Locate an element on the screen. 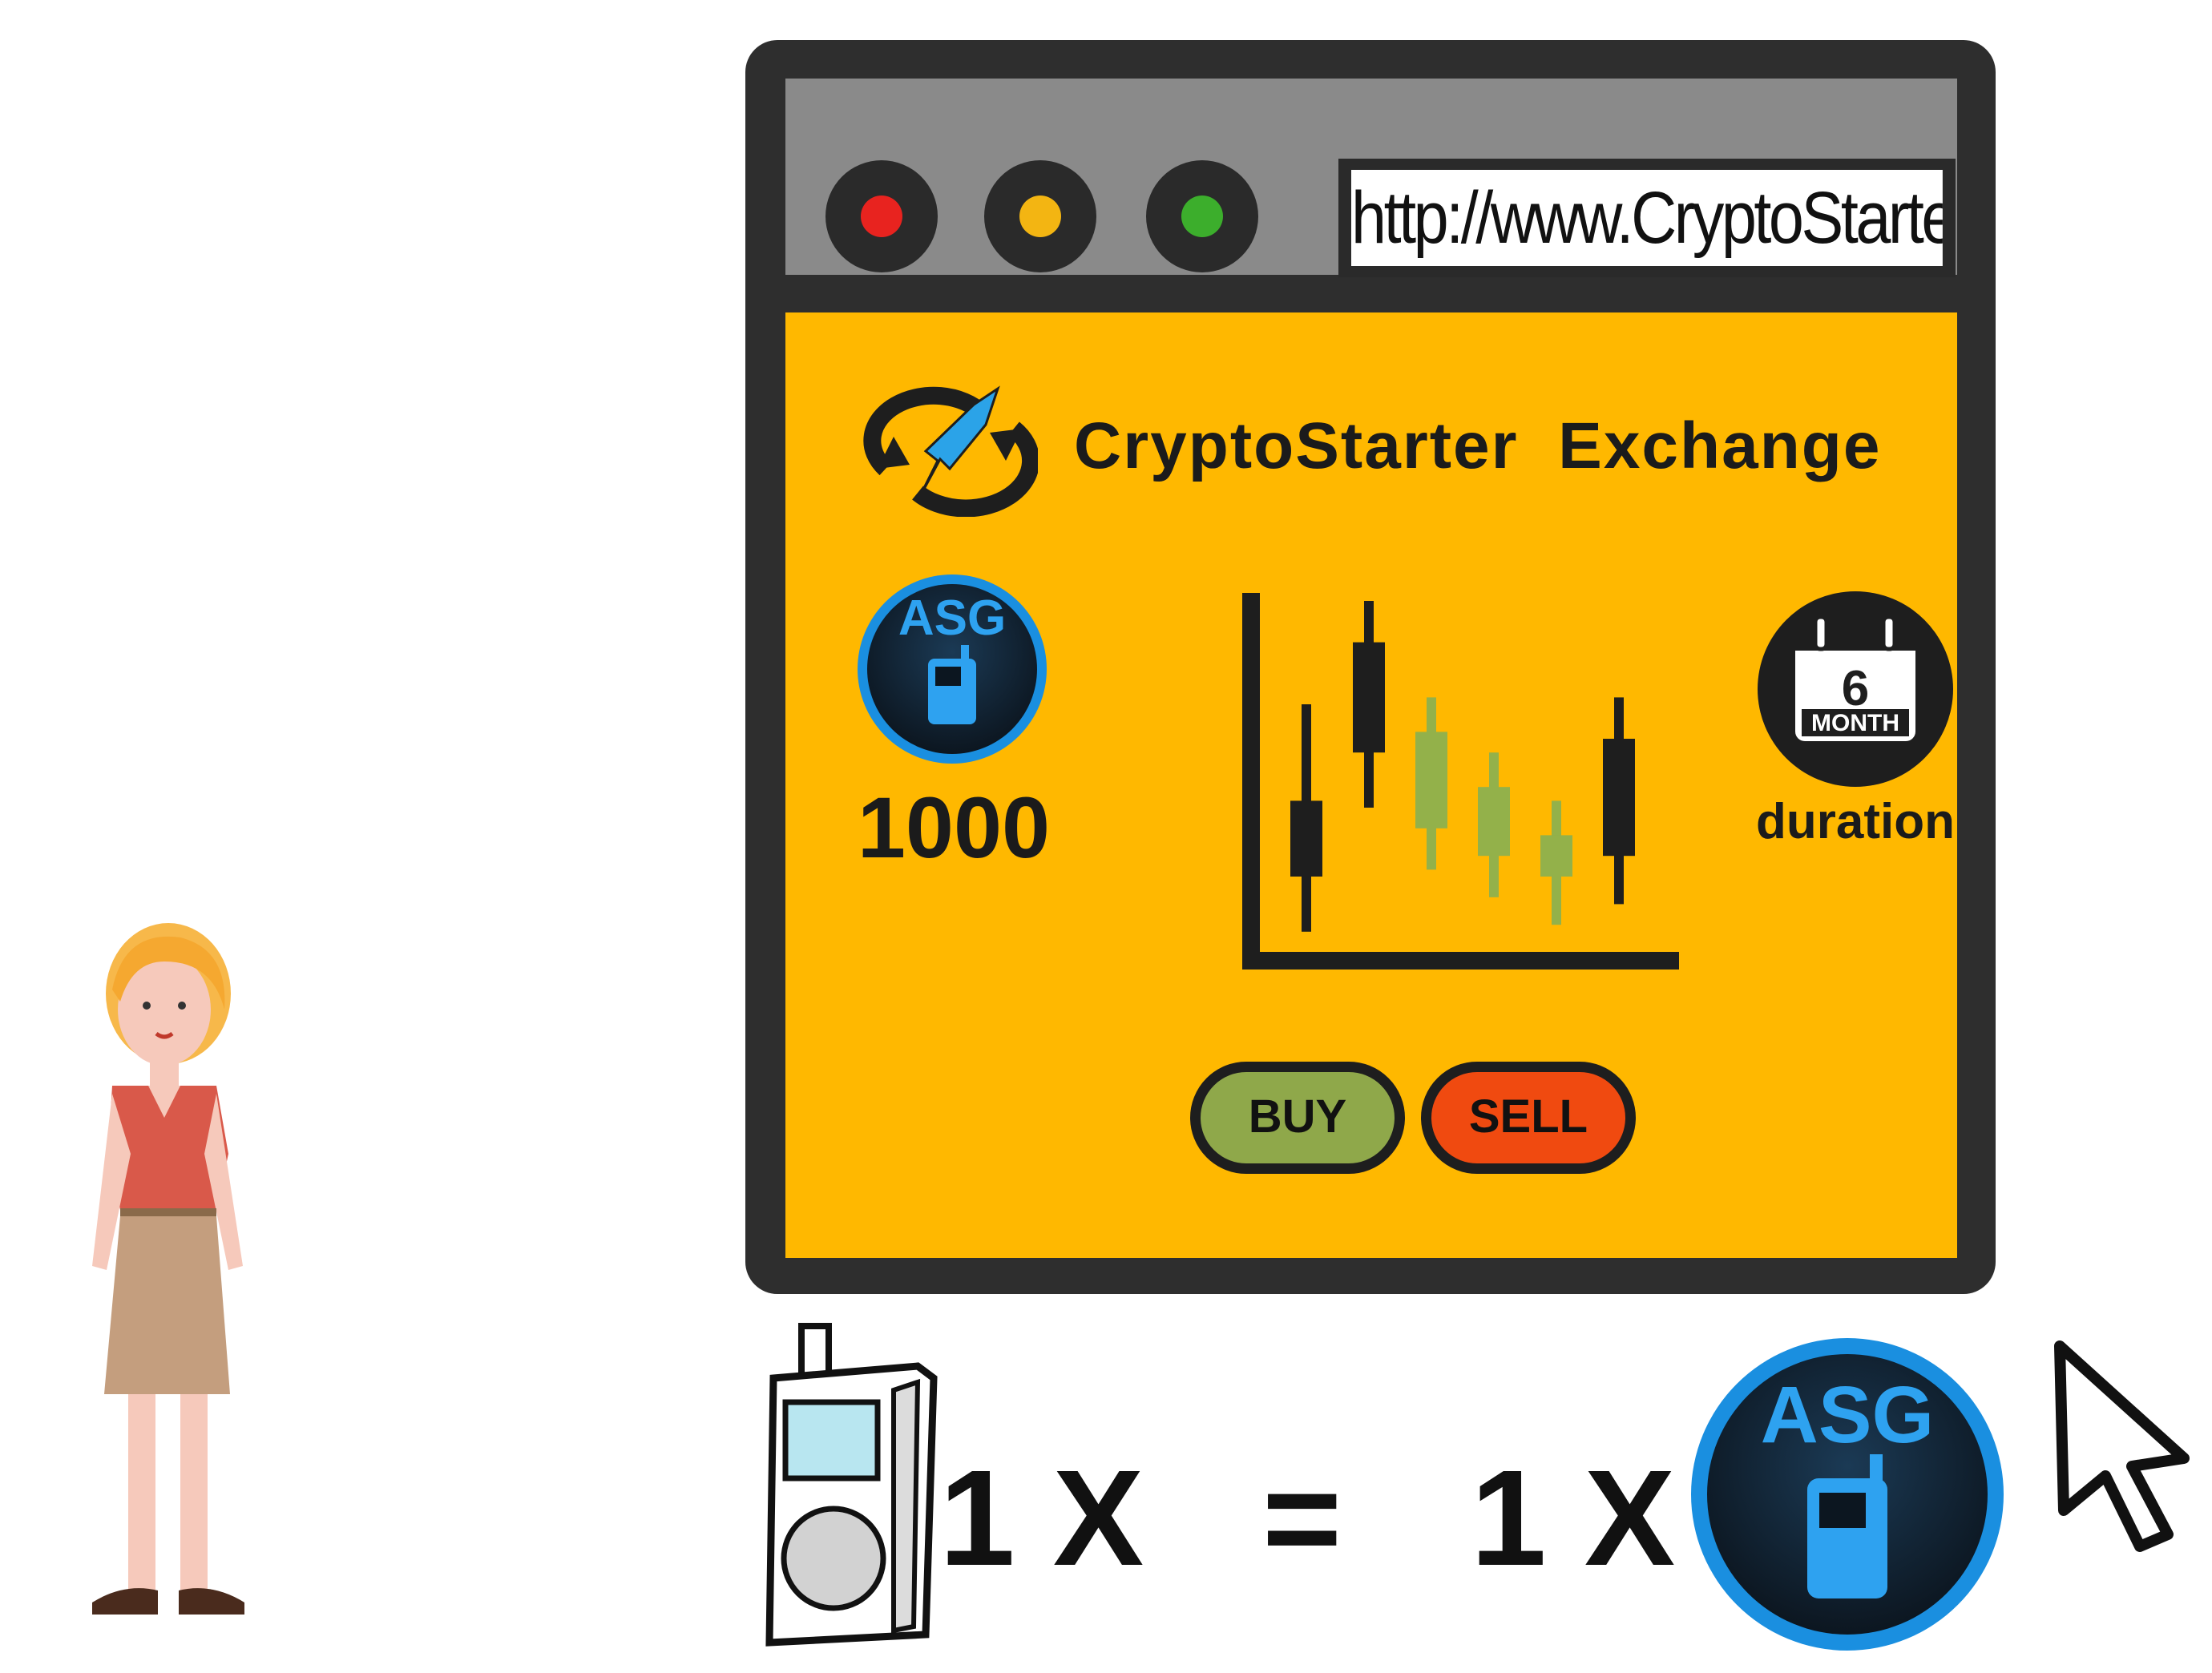 This screenshot has width=2212, height=1673. mouse-cursor-icon is located at coordinates (2122, 1446).